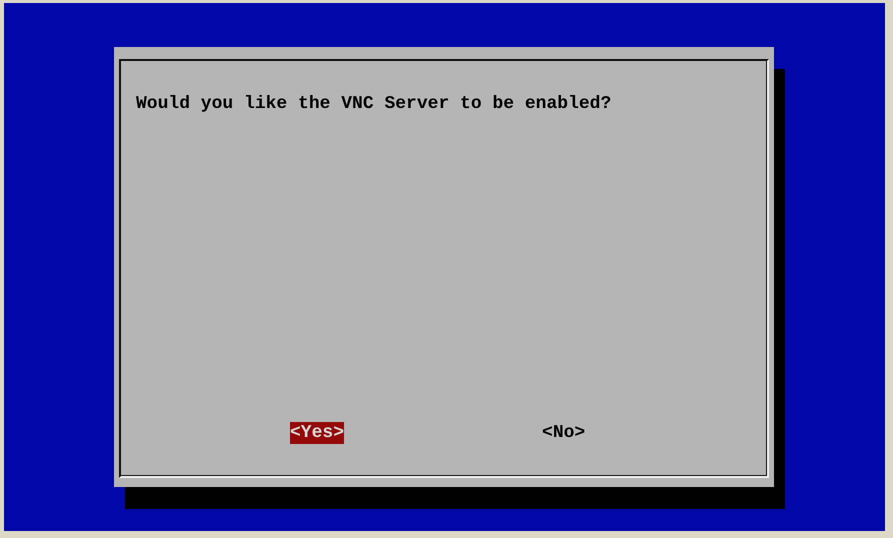  I want to click on yes-button: <Yes>, so click(317, 433).